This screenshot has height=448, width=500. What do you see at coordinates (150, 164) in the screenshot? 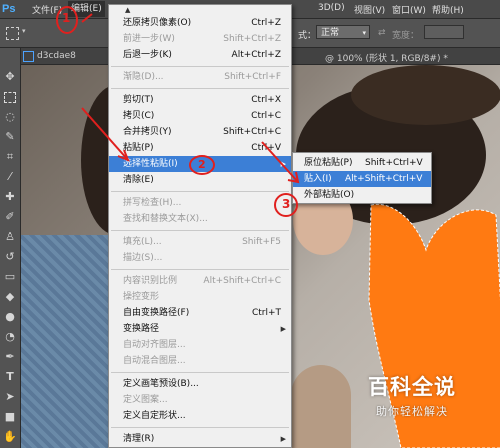
I see `menu-item-label: 选择性粘贴(I)` at bounding box center [150, 164].